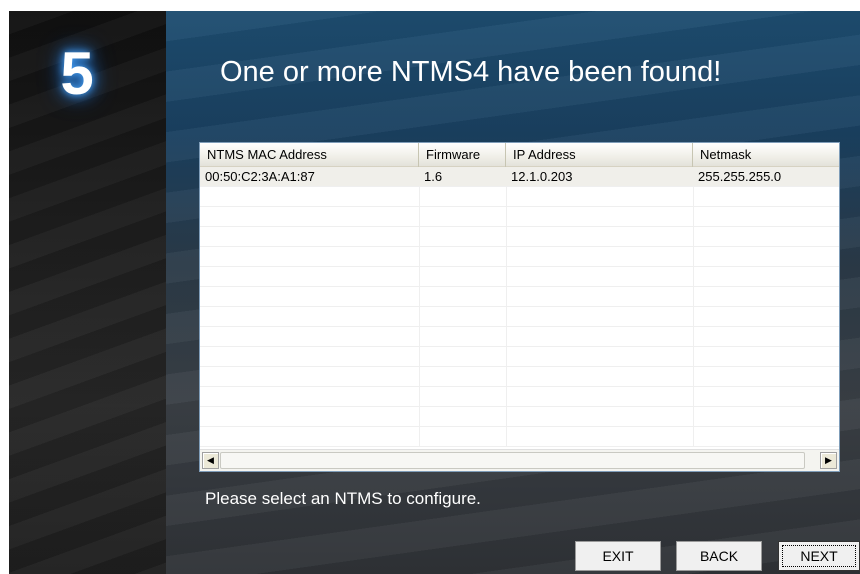 The image size is (860, 574). I want to click on focus-outline, so click(819, 556).